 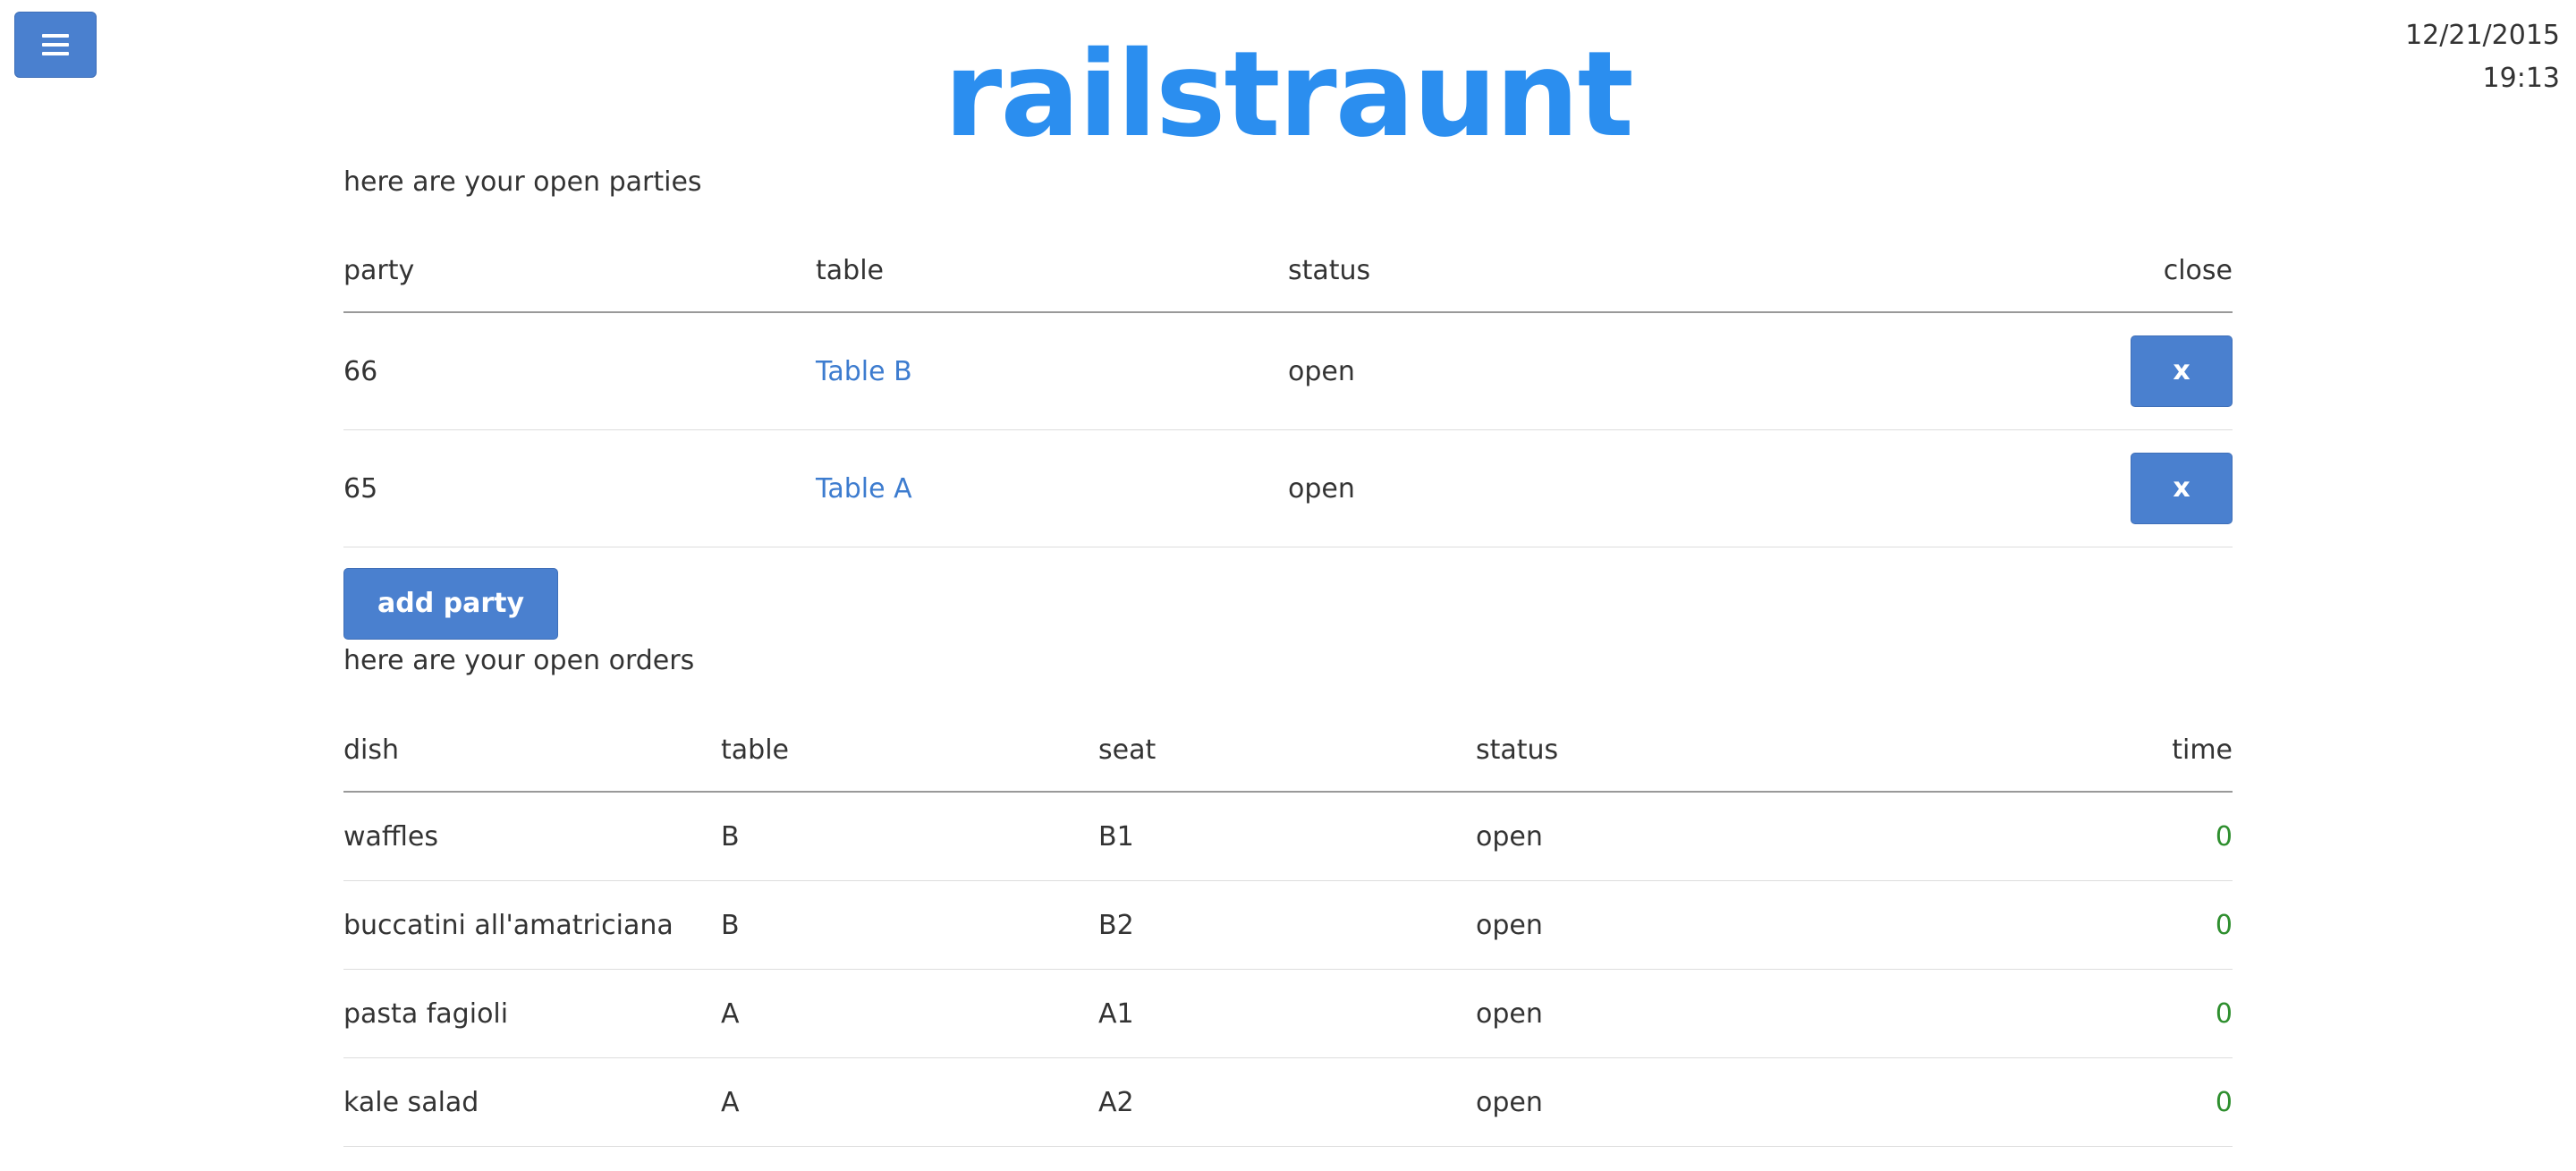 I want to click on table-row: waffles B B1 open 0, so click(x=1288, y=837).